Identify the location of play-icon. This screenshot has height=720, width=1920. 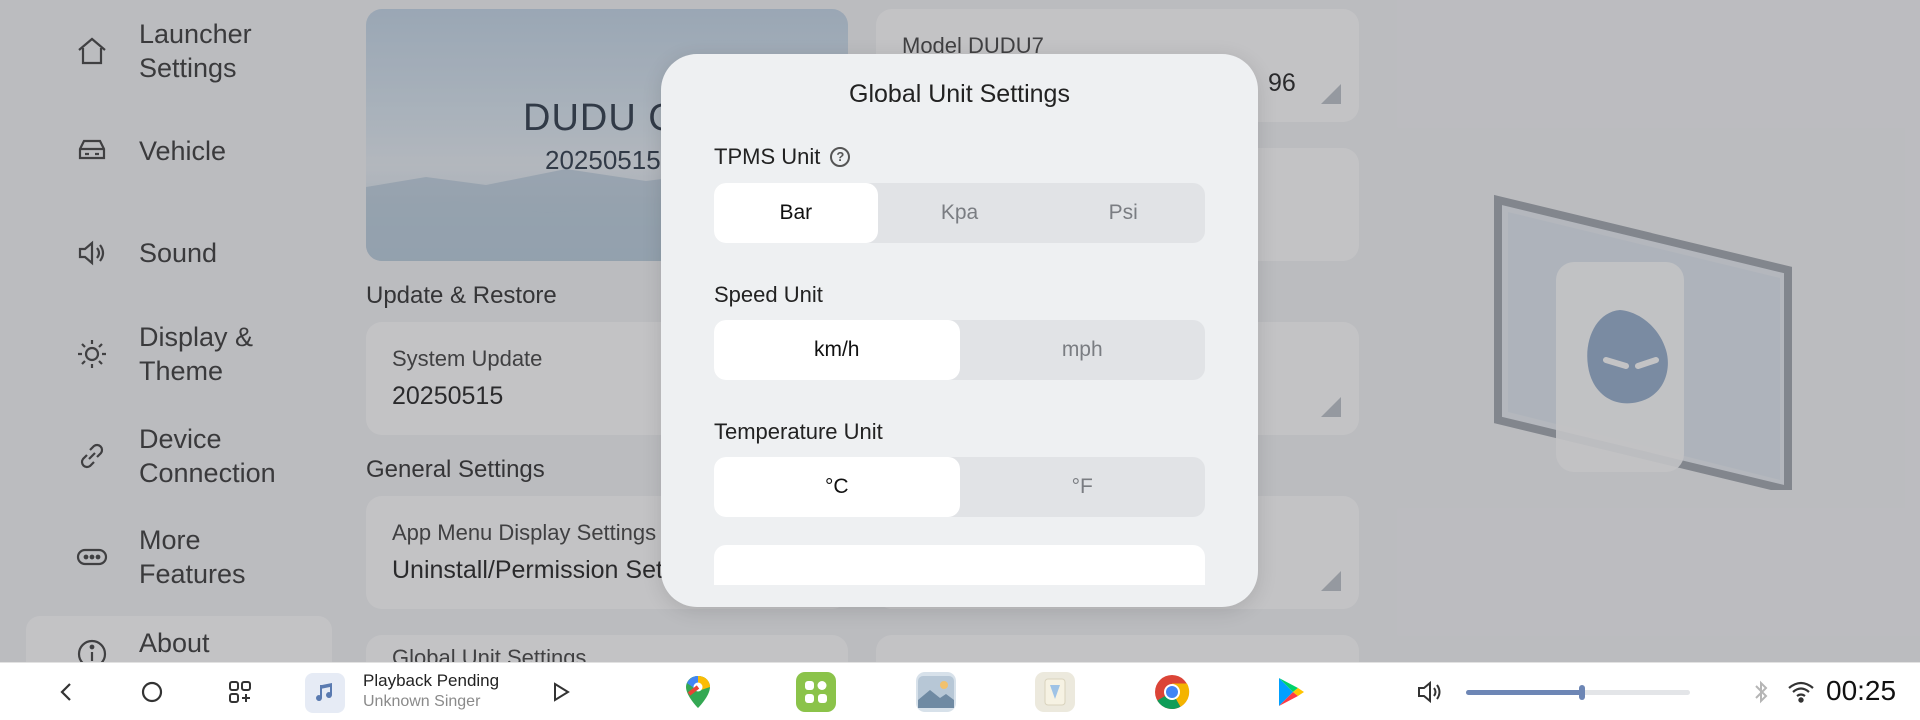
(561, 692).